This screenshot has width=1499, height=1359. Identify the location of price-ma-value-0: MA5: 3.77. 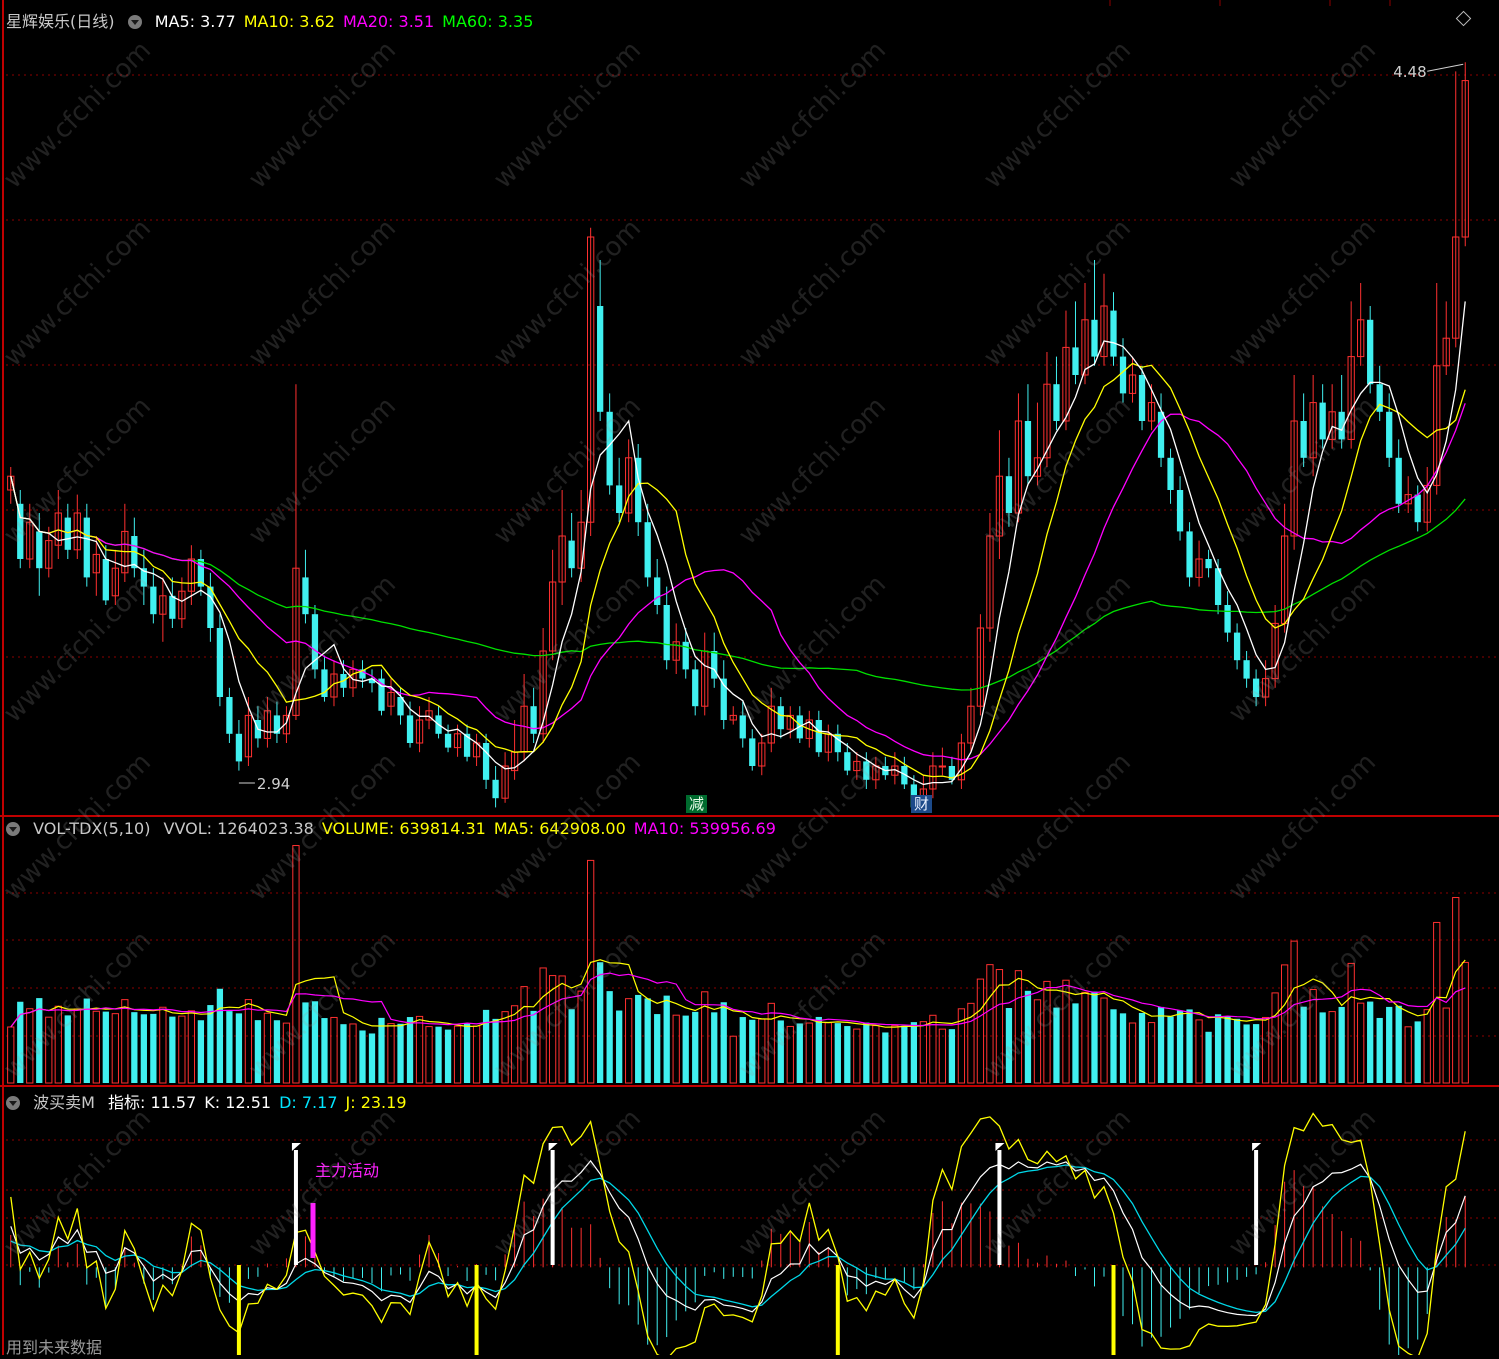
(195, 21).